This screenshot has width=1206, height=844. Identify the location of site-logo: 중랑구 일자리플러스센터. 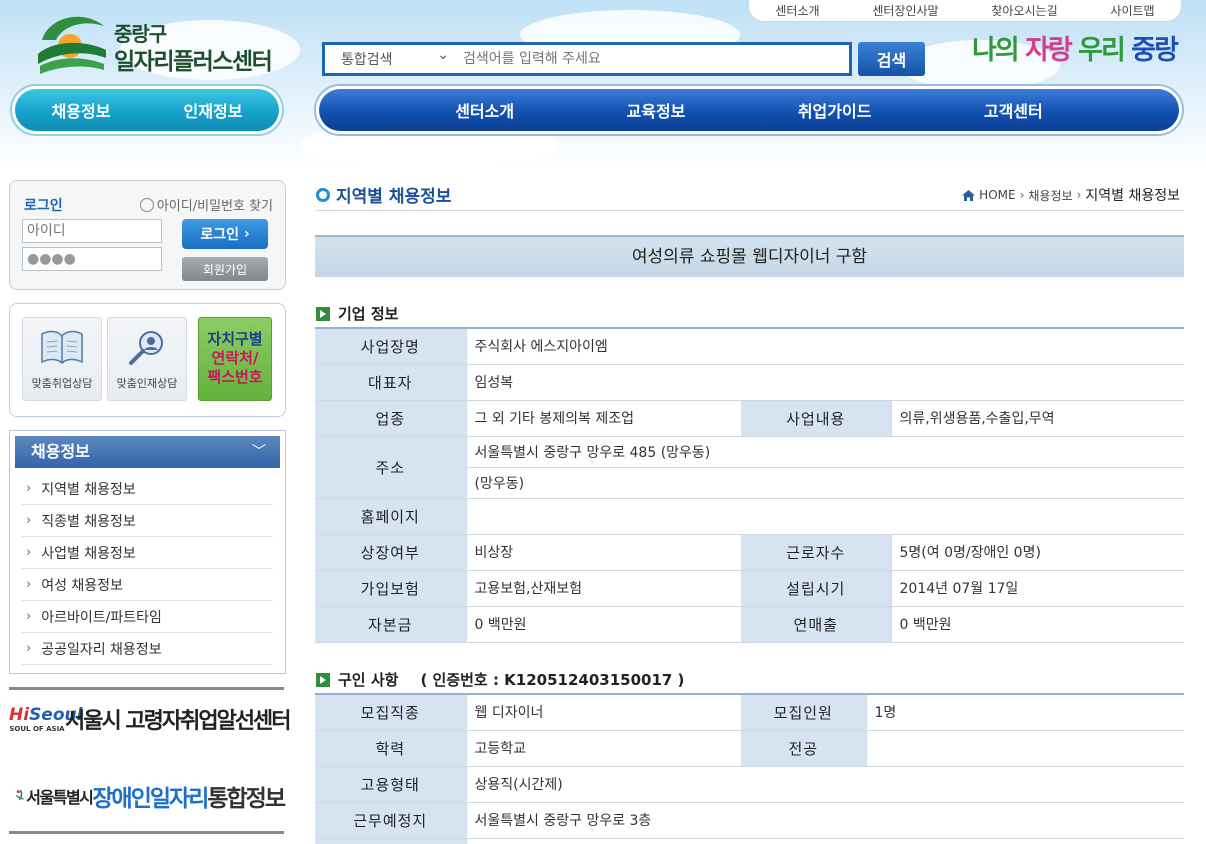
(159, 43).